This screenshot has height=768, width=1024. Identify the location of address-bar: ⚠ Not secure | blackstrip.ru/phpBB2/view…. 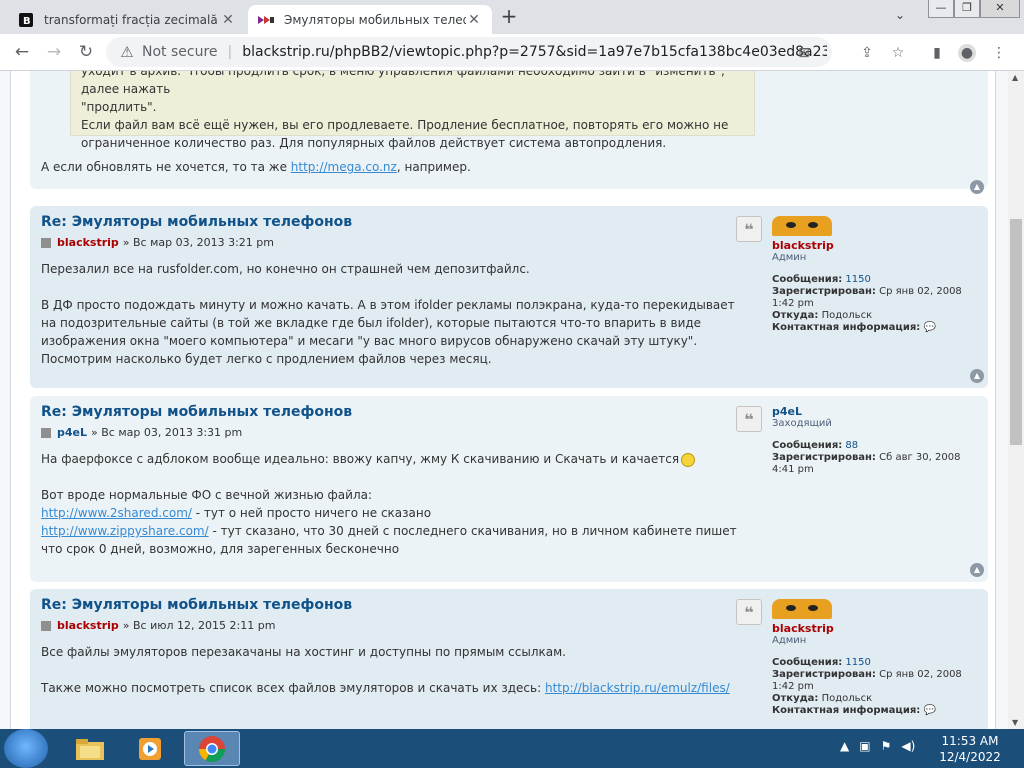
(469, 52).